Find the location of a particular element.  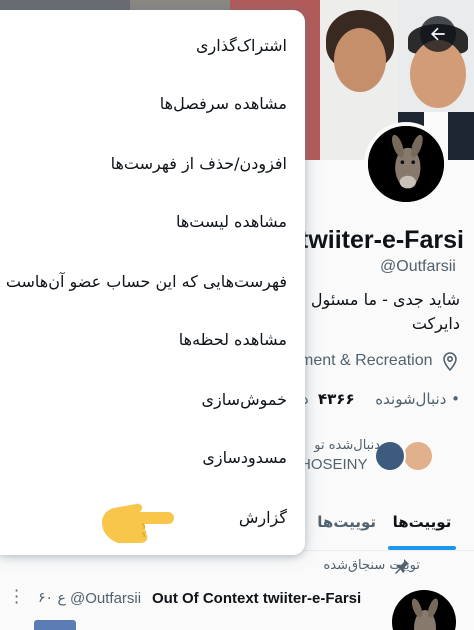

menu-item-block: مسدودسازی is located at coordinates (244, 457).